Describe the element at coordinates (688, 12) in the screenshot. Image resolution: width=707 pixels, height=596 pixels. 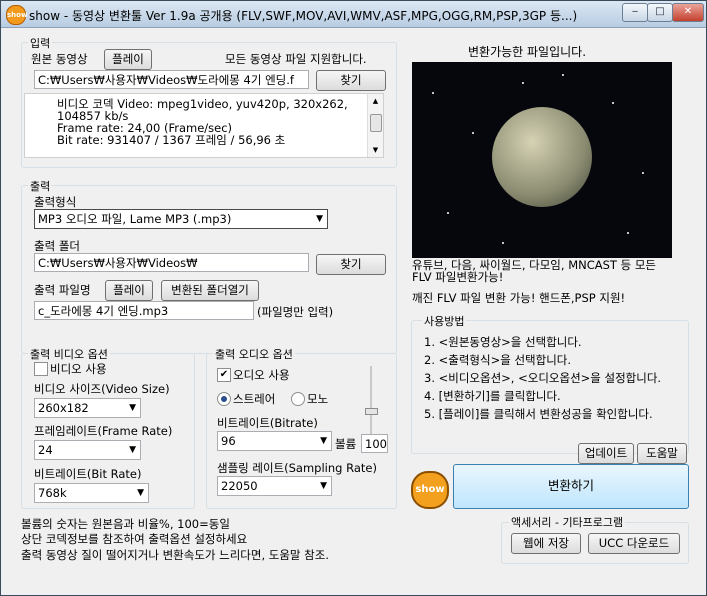
I see `close-button: ✕` at that location.